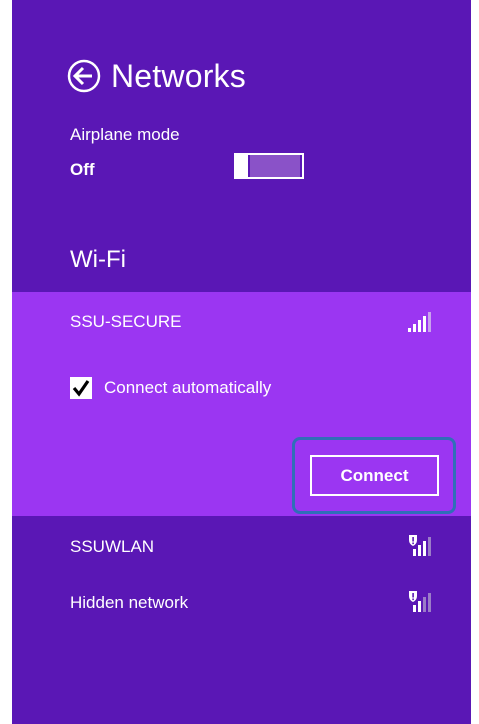 The width and height of the screenshot is (479, 724). I want to click on network-item-hidden-network: Hidden network, so click(241, 602).